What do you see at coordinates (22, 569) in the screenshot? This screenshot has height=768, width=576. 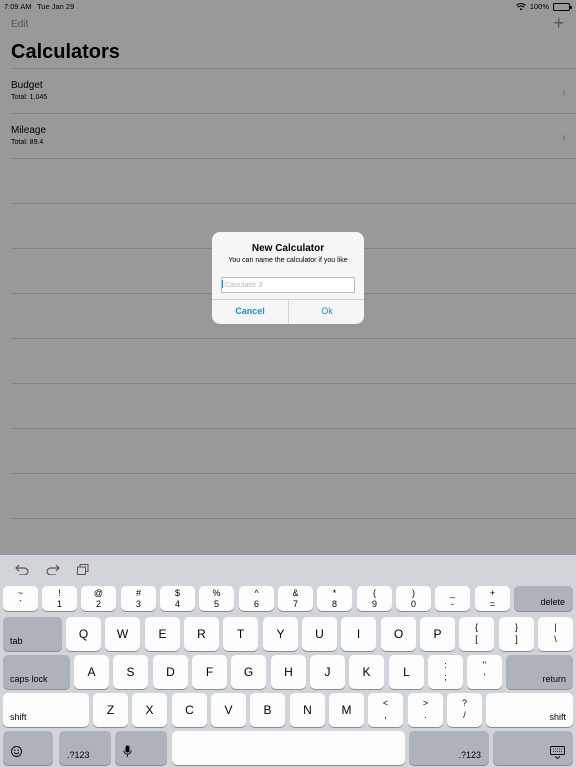 I see `undo-icon` at bounding box center [22, 569].